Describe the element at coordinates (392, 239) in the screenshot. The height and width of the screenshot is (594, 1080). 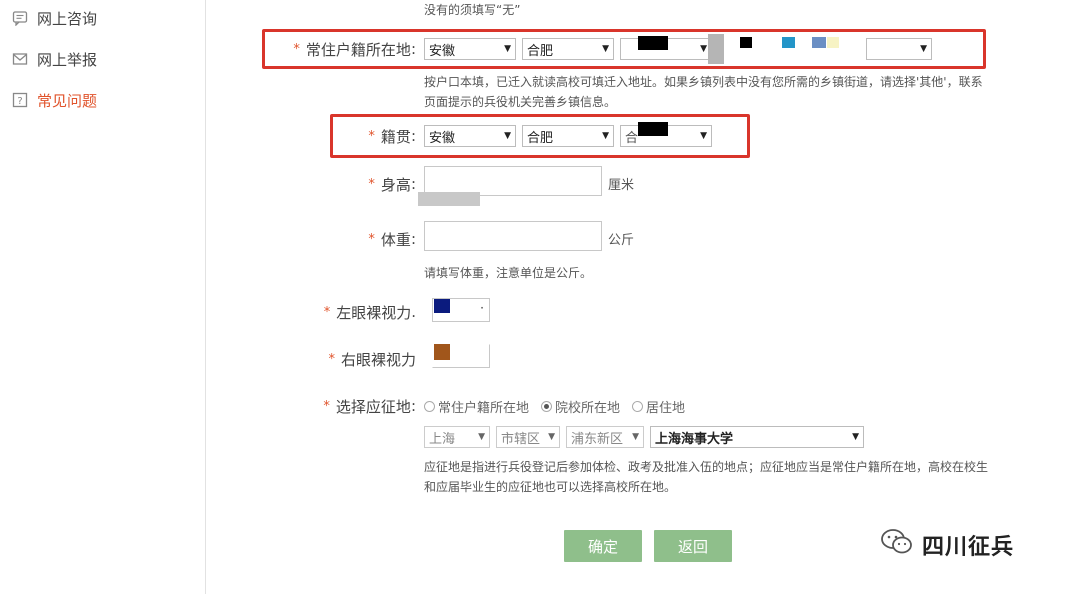
I see `weight-label: * 体重 :` at that location.